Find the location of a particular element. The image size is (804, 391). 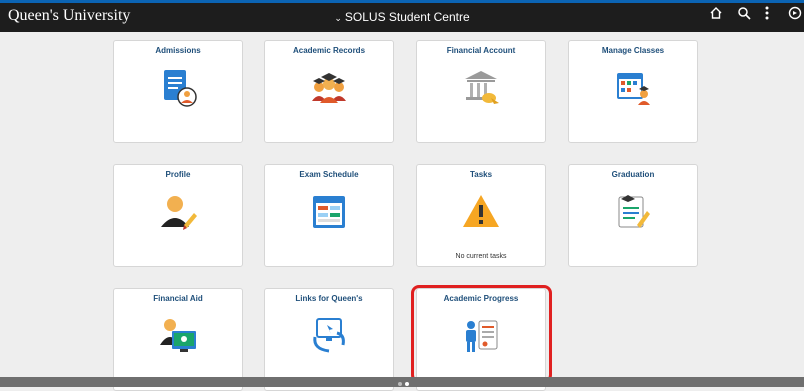

highlight-box is located at coordinates (481, 334).